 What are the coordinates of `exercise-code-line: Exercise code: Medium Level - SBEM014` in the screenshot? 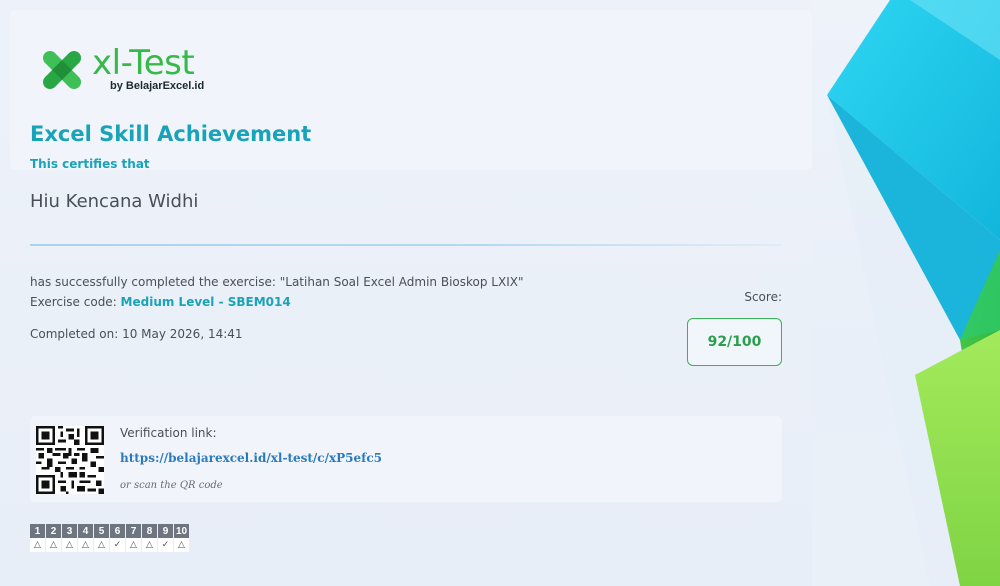 It's located at (160, 302).